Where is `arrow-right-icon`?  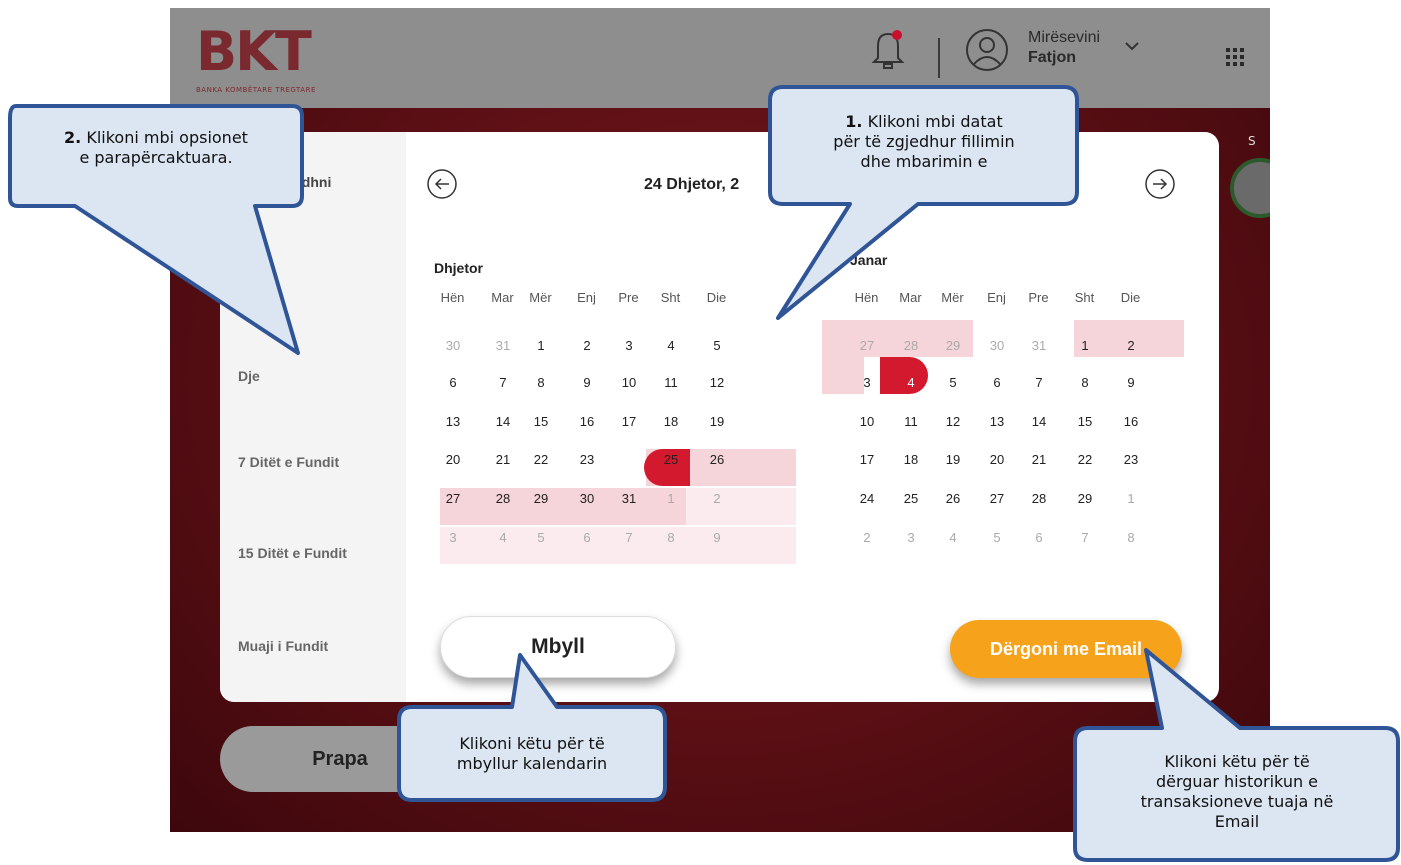
arrow-right-icon is located at coordinates (1160, 184).